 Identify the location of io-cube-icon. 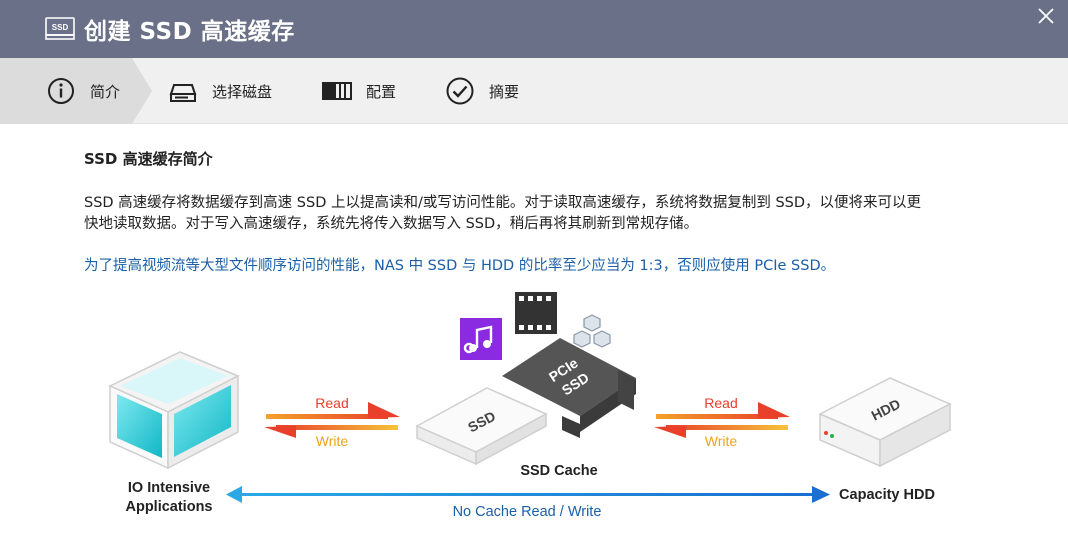
(174, 410).